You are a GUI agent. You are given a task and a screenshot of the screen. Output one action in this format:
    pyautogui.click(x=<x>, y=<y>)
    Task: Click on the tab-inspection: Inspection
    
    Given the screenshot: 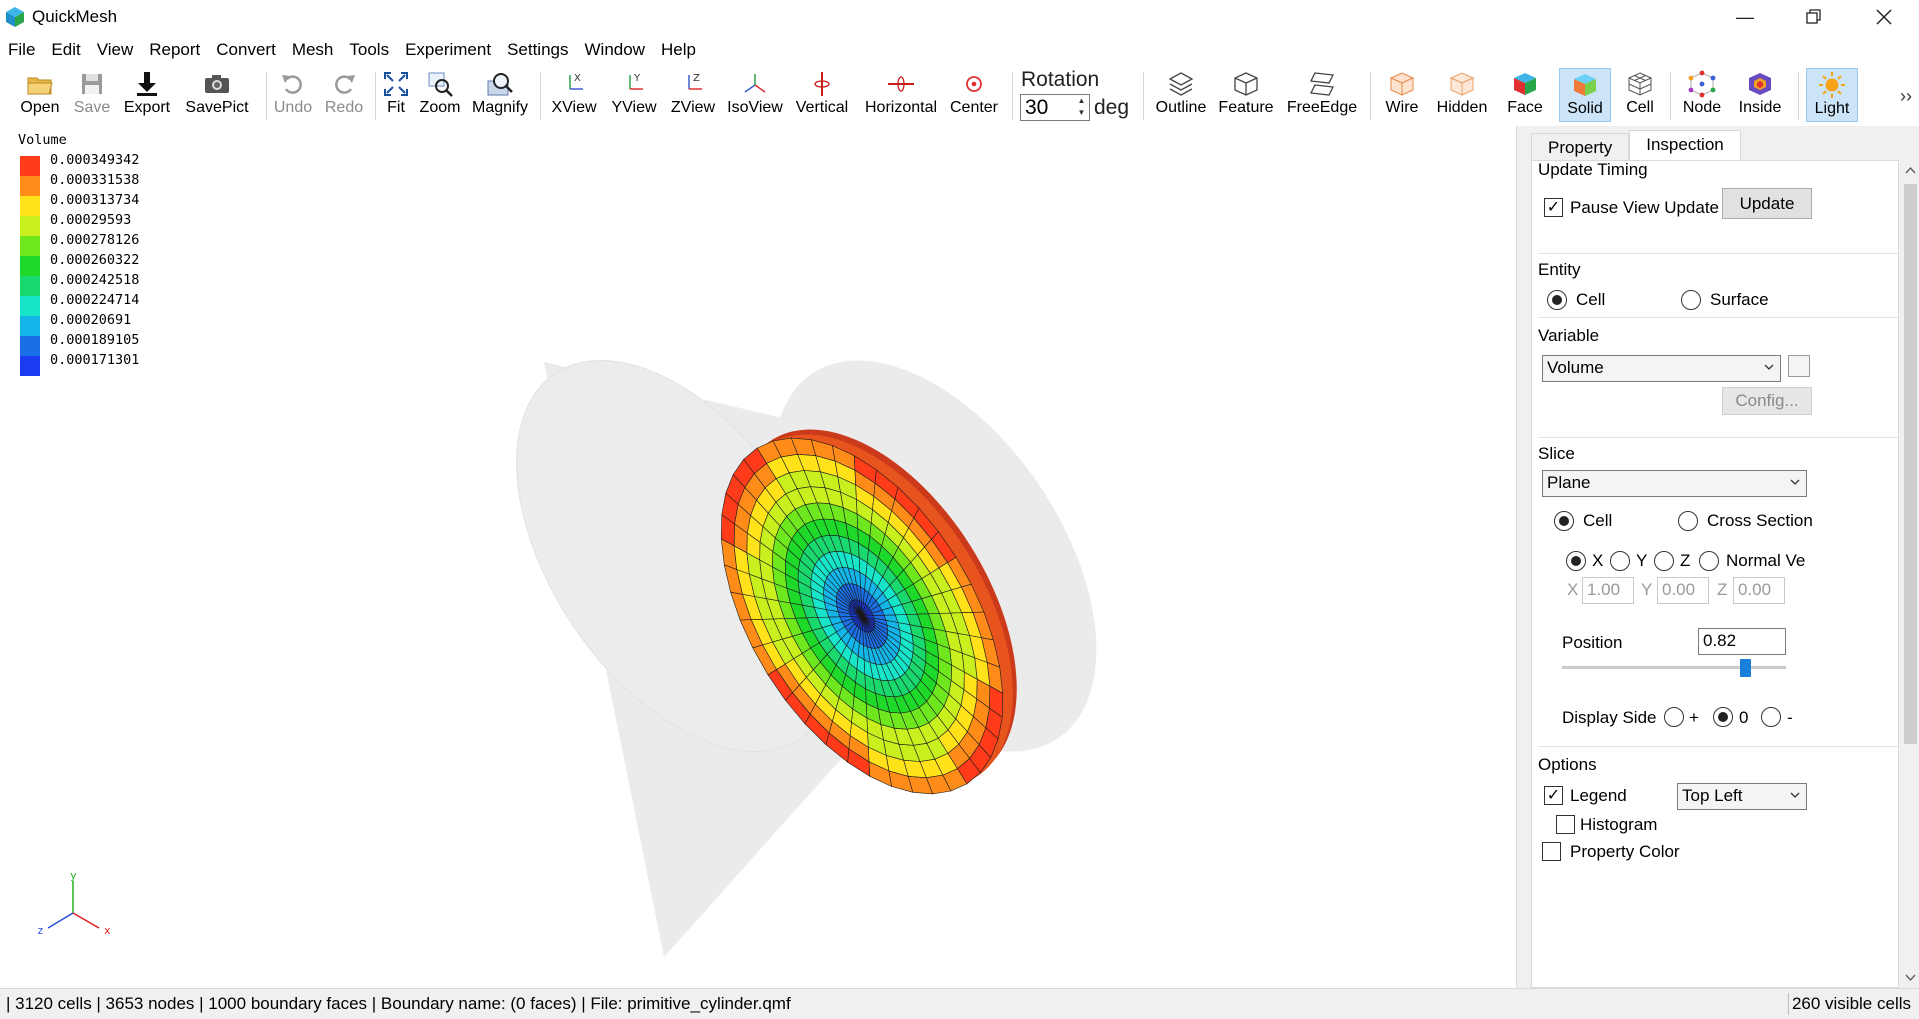 What is the action you would take?
    pyautogui.click(x=1685, y=145)
    